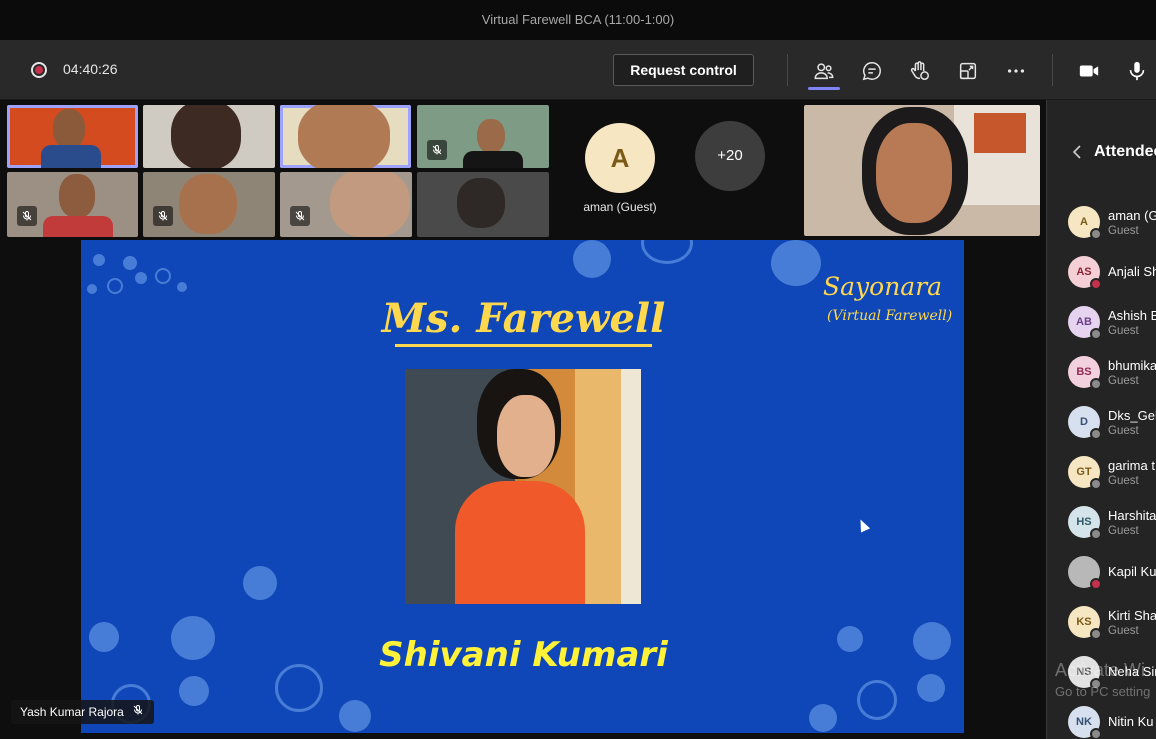 This screenshot has width=1156, height=739. Describe the element at coordinates (968, 71) in the screenshot. I see `share-tray-icon` at that location.